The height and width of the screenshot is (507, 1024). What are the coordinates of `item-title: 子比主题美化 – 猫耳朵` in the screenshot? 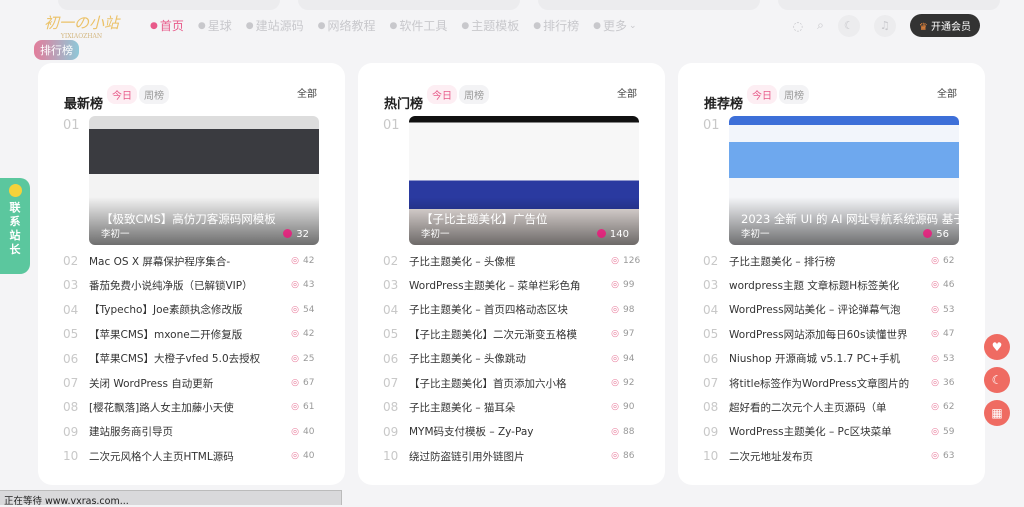 It's located at (510, 407).